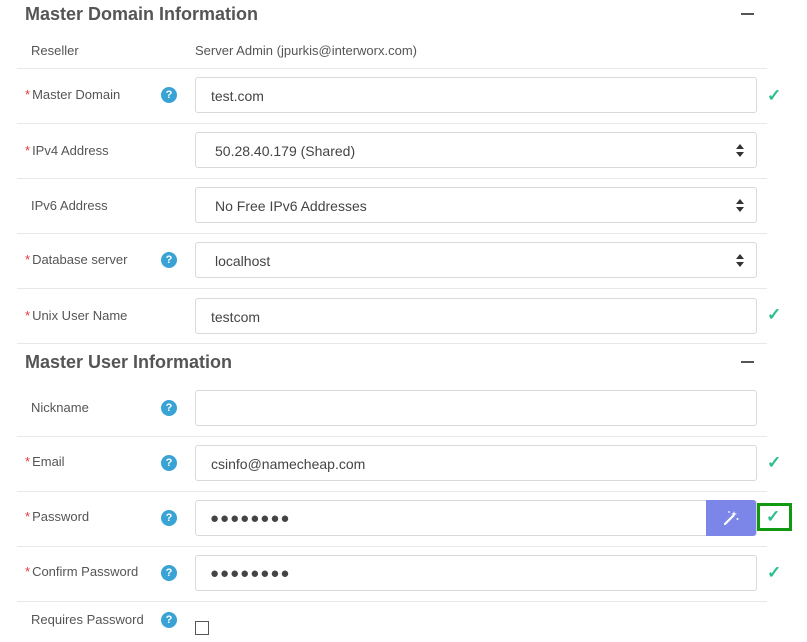 This screenshot has height=642, width=807. I want to click on password-label: * Password, so click(57, 516).